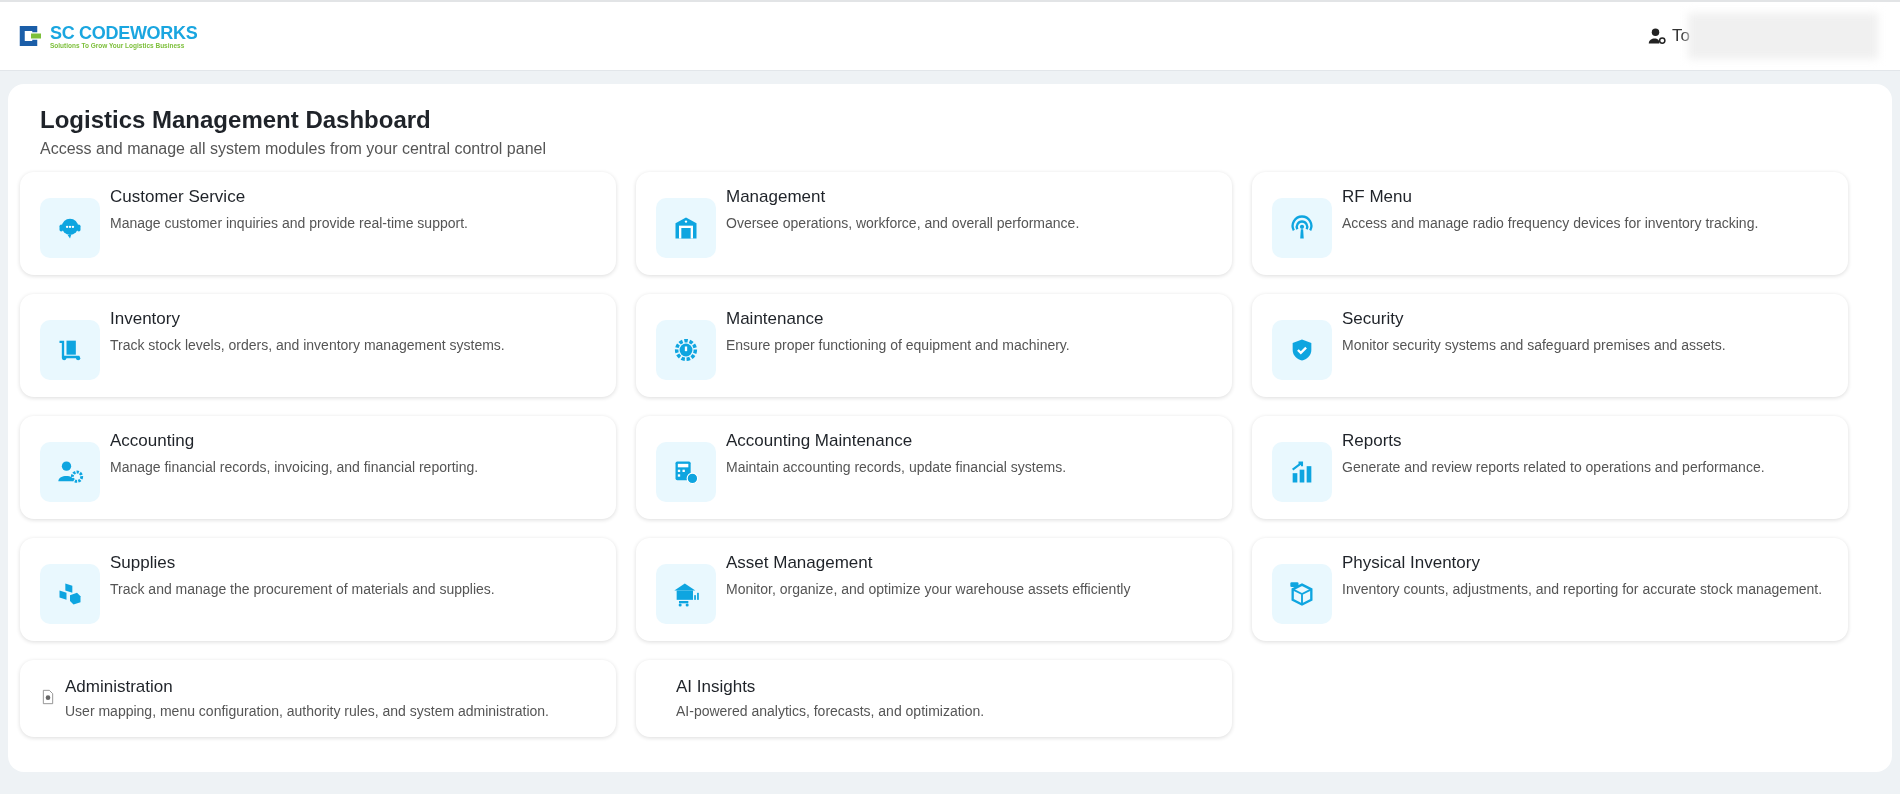 This screenshot has width=1900, height=794. What do you see at coordinates (1302, 594) in the screenshot?
I see `package-scan-icon` at bounding box center [1302, 594].